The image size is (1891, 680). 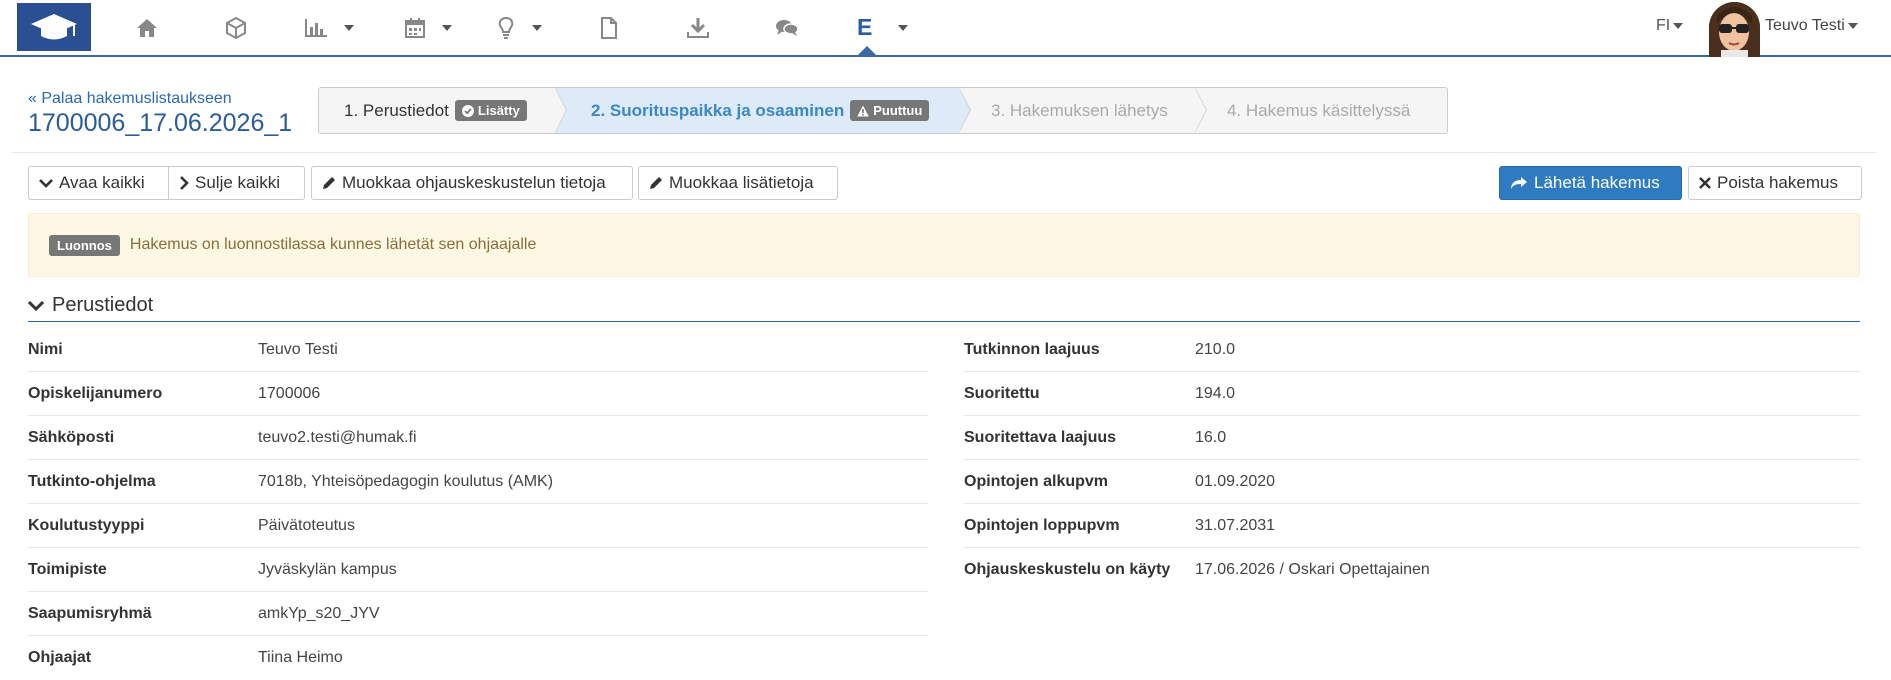 What do you see at coordinates (478, 658) in the screenshot?
I see `field-row: Ohjaajat Tiina Heimo` at bounding box center [478, 658].